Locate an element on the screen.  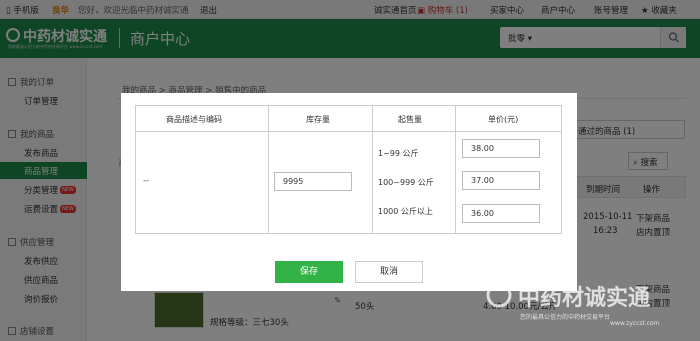
header-divider is located at coordinates (348, 131).